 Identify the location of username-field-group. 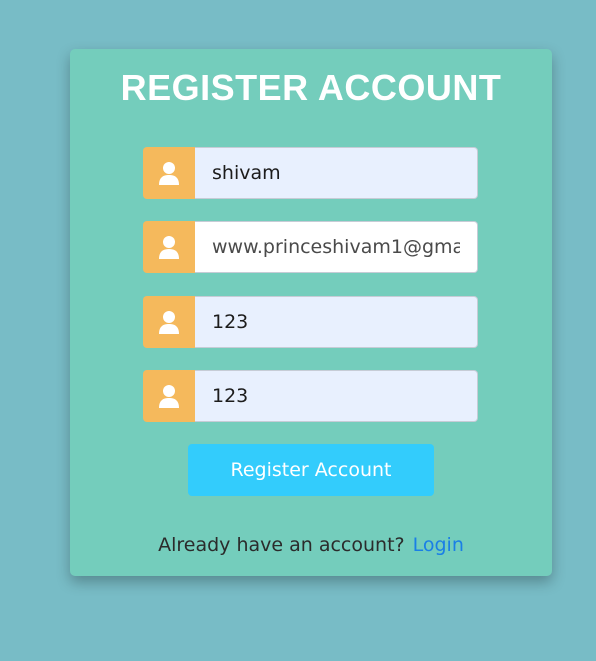
(310, 173).